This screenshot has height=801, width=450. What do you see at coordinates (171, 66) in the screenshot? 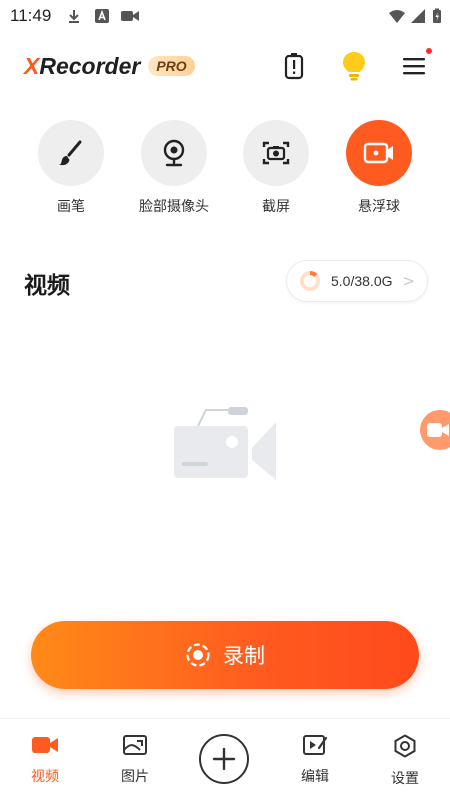
I see `pro-badge: PRO` at bounding box center [171, 66].